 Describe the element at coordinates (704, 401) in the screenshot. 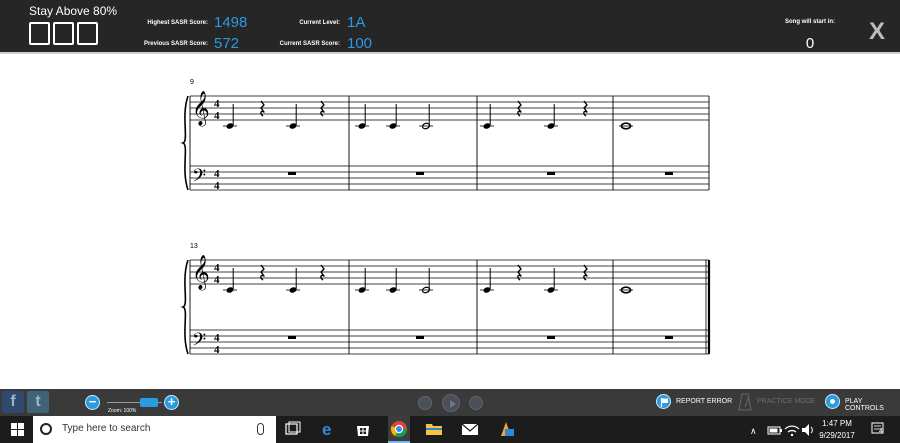

I see `report-error-button: REPORT ERROR` at that location.